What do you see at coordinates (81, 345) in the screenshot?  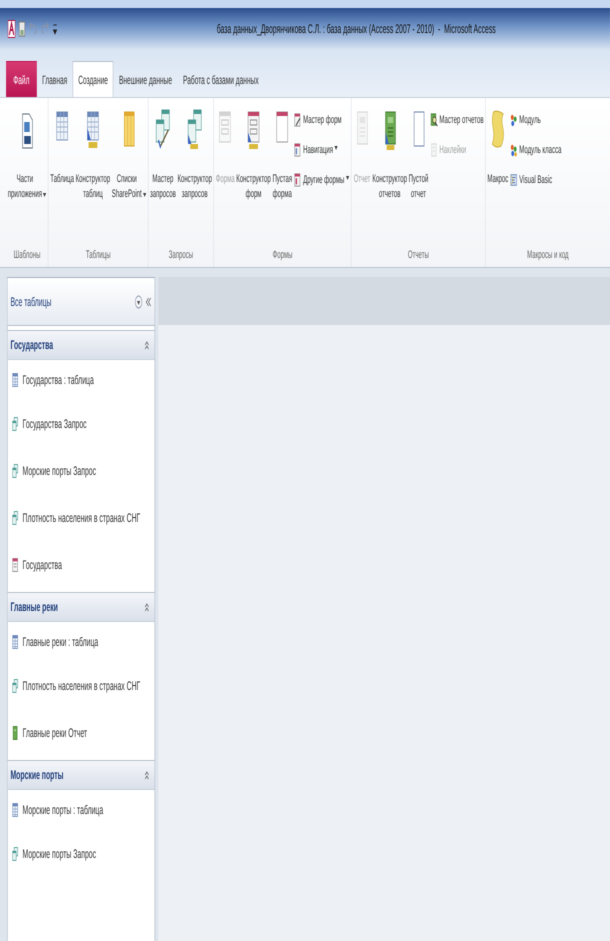 I see `group-header: Государства` at bounding box center [81, 345].